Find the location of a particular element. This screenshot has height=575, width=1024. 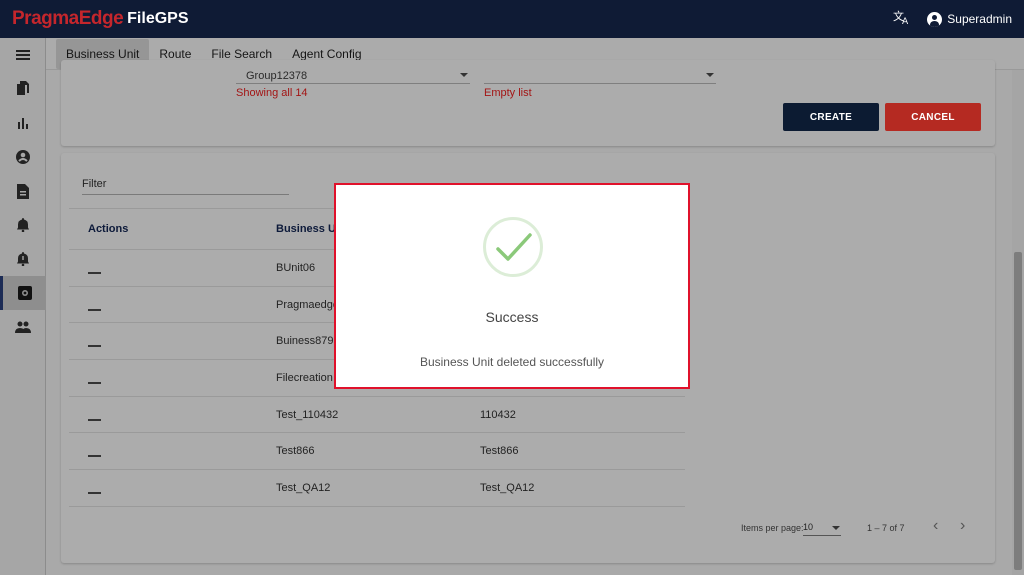

document-icon is located at coordinates (23, 191).